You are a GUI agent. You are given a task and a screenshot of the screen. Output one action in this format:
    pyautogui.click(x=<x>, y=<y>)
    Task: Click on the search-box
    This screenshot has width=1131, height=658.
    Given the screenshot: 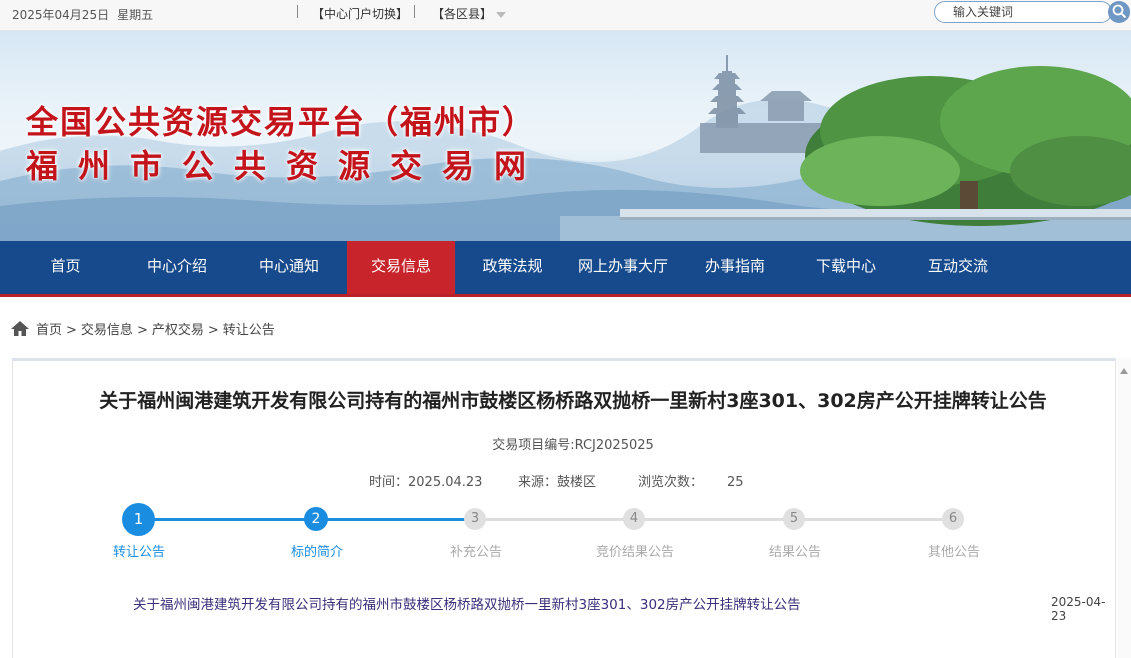 What is the action you would take?
    pyautogui.click(x=1032, y=12)
    